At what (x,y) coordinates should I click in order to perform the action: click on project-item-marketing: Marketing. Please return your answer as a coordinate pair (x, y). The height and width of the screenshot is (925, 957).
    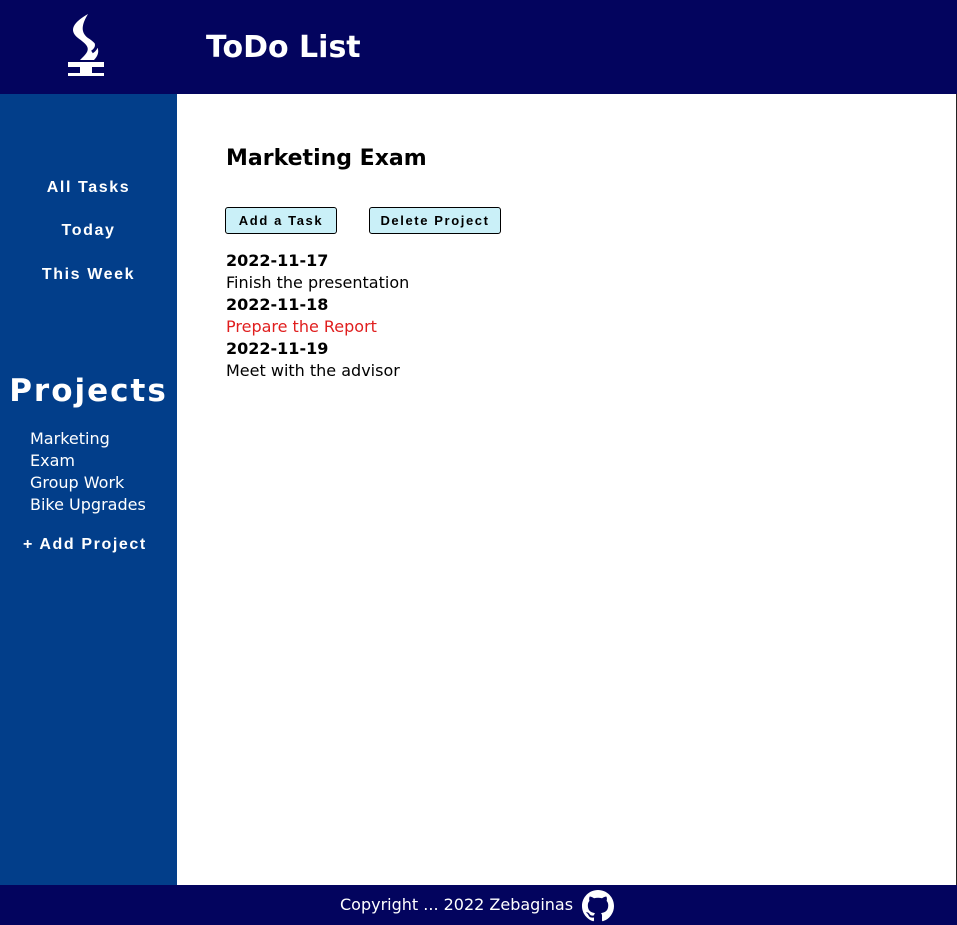
    Looking at the image, I should click on (100, 439).